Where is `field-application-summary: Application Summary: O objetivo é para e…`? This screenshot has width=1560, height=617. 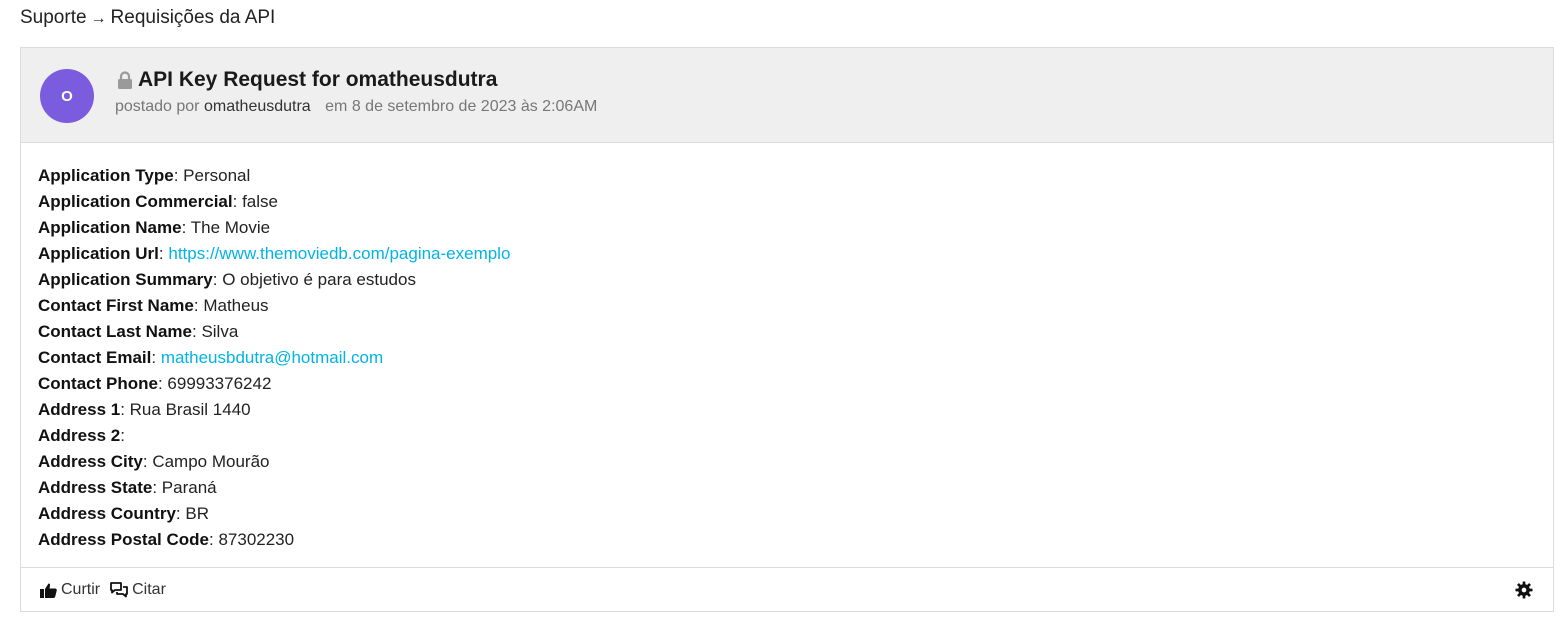
field-application-summary: Application Summary: O objetivo é para e… is located at coordinates (227, 279).